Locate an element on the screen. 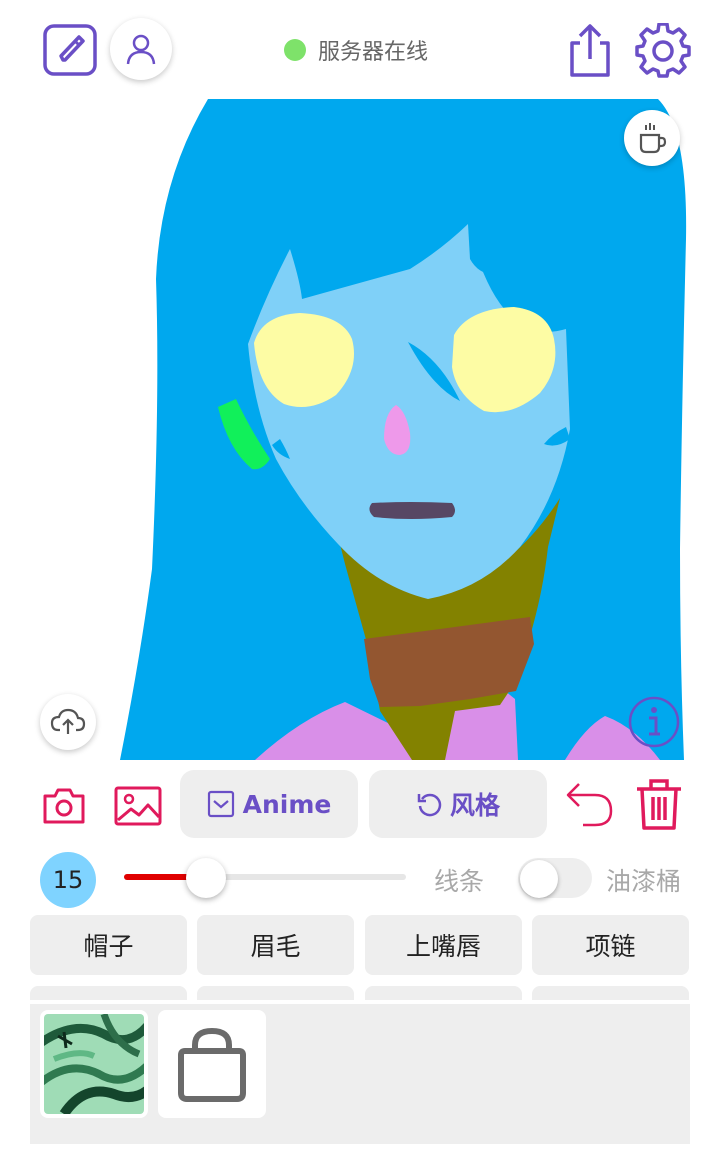 The width and height of the screenshot is (720, 1150). info-icon is located at coordinates (654, 722).